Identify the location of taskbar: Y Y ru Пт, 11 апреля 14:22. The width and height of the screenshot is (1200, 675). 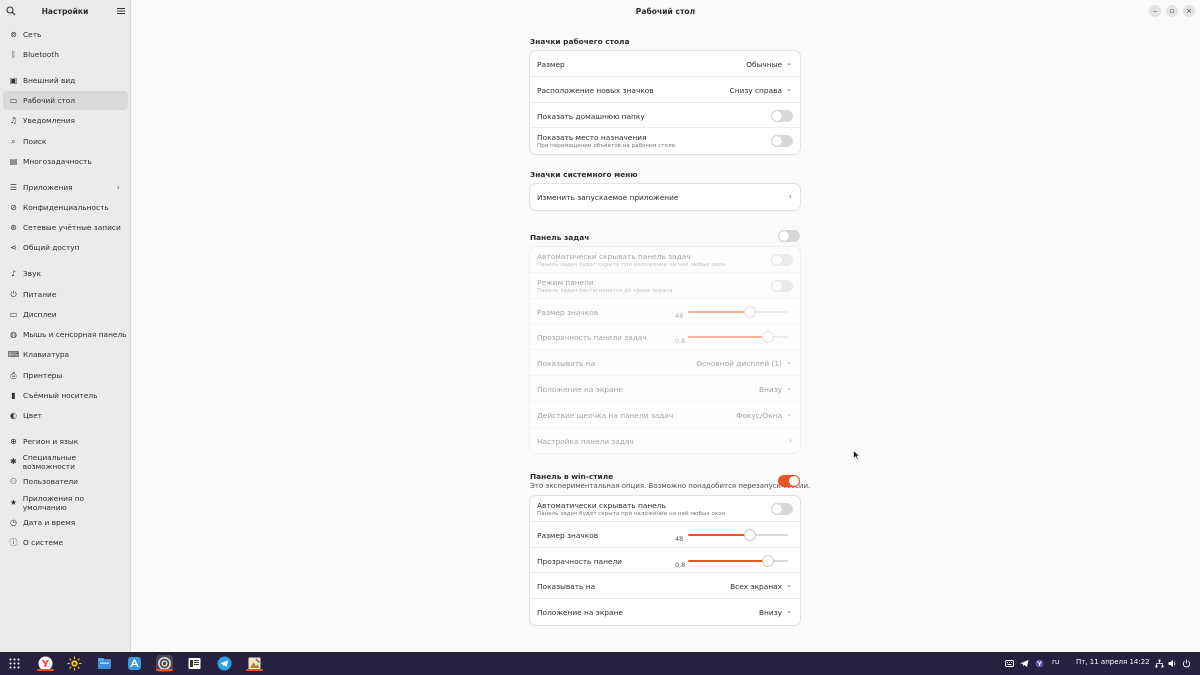
(600, 663).